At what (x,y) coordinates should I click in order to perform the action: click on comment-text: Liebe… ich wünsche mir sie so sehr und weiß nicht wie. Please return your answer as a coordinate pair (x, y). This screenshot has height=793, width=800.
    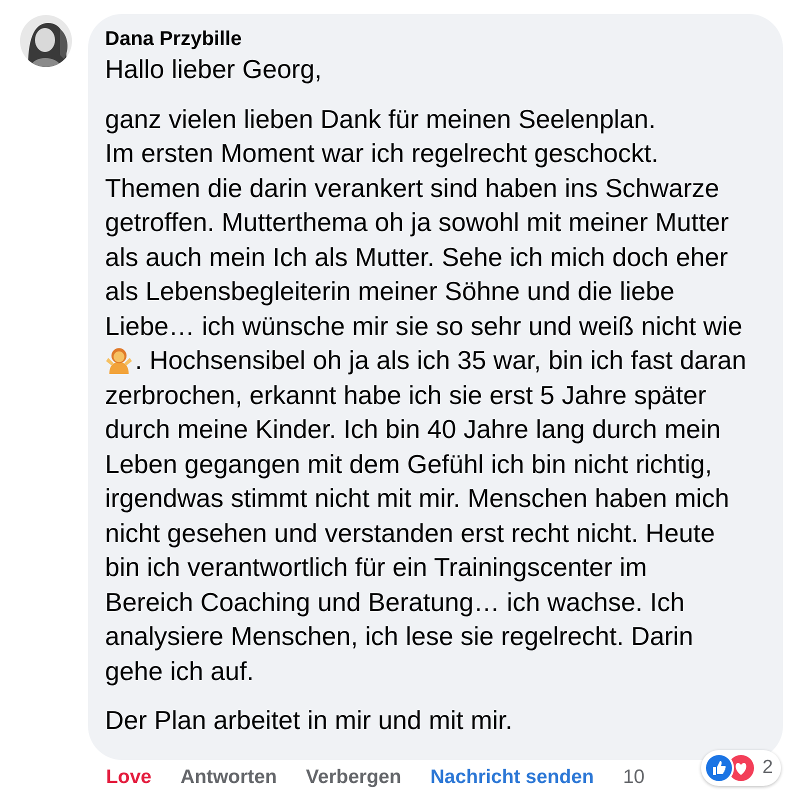
    Looking at the image, I should click on (423, 326).